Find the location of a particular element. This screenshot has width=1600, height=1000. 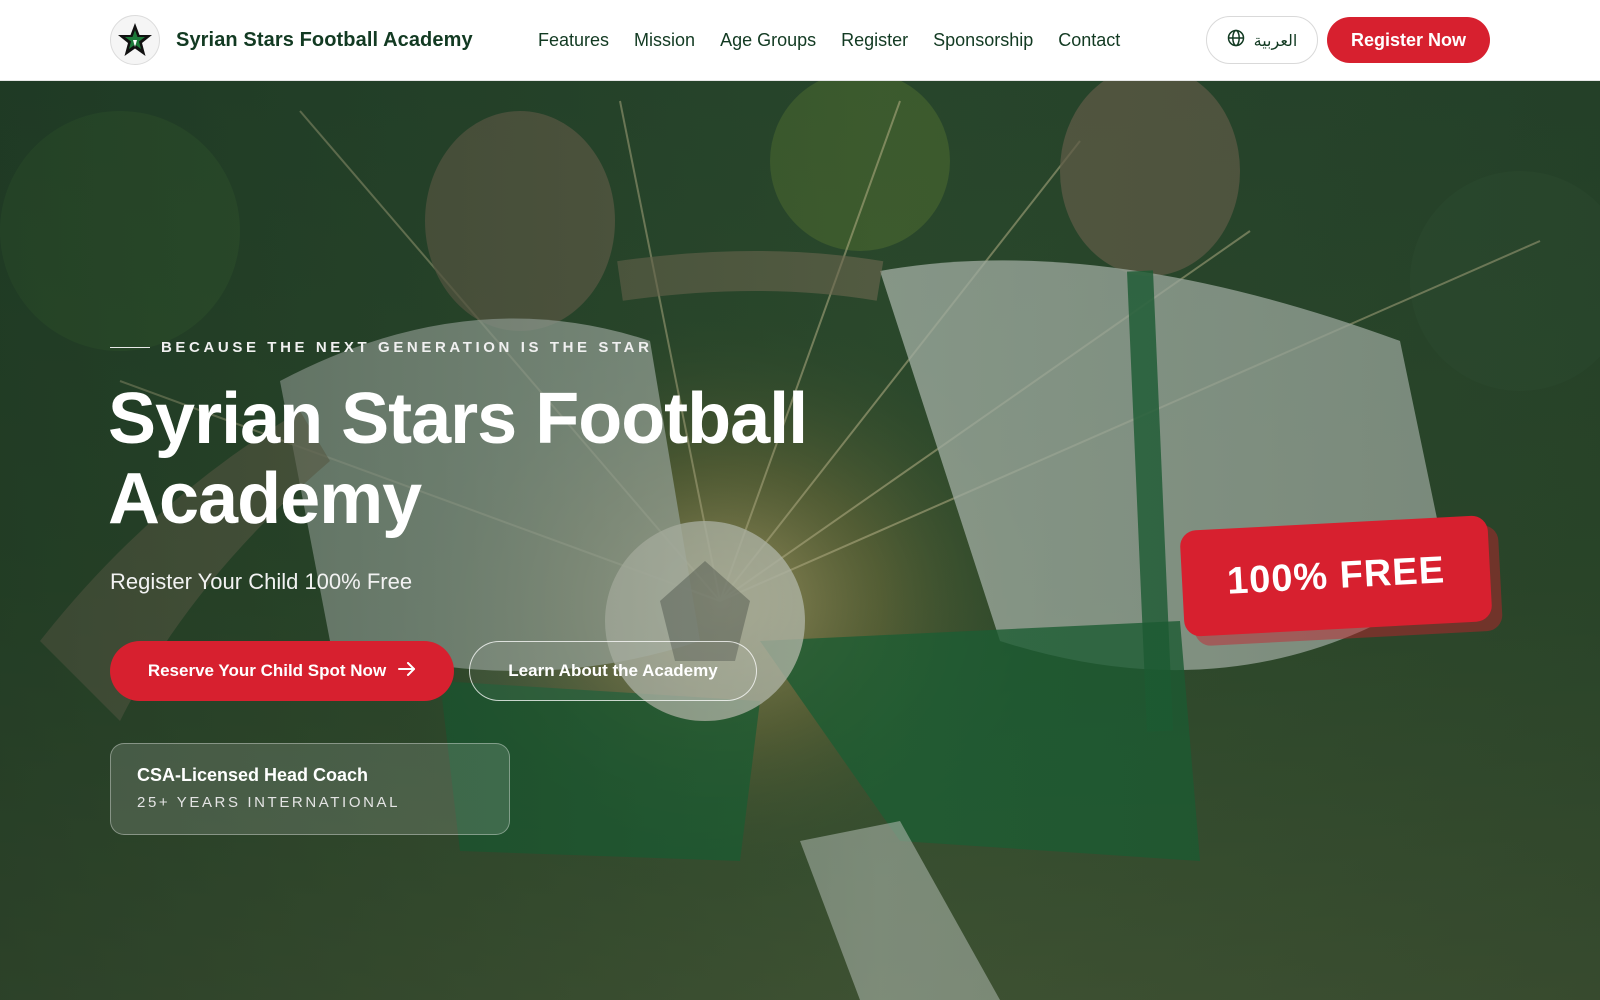

language-toggle-button: العربية is located at coordinates (1262, 40).